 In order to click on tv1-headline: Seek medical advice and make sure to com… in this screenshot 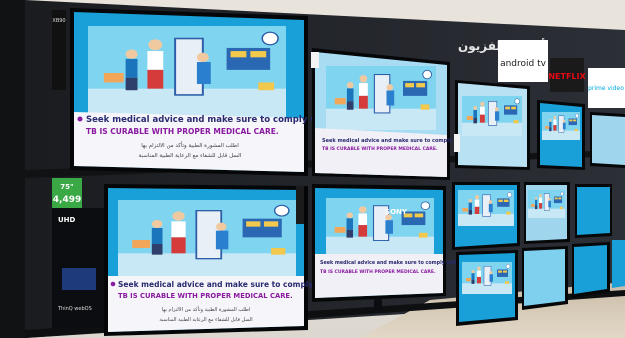, I will do `click(213, 120)`.